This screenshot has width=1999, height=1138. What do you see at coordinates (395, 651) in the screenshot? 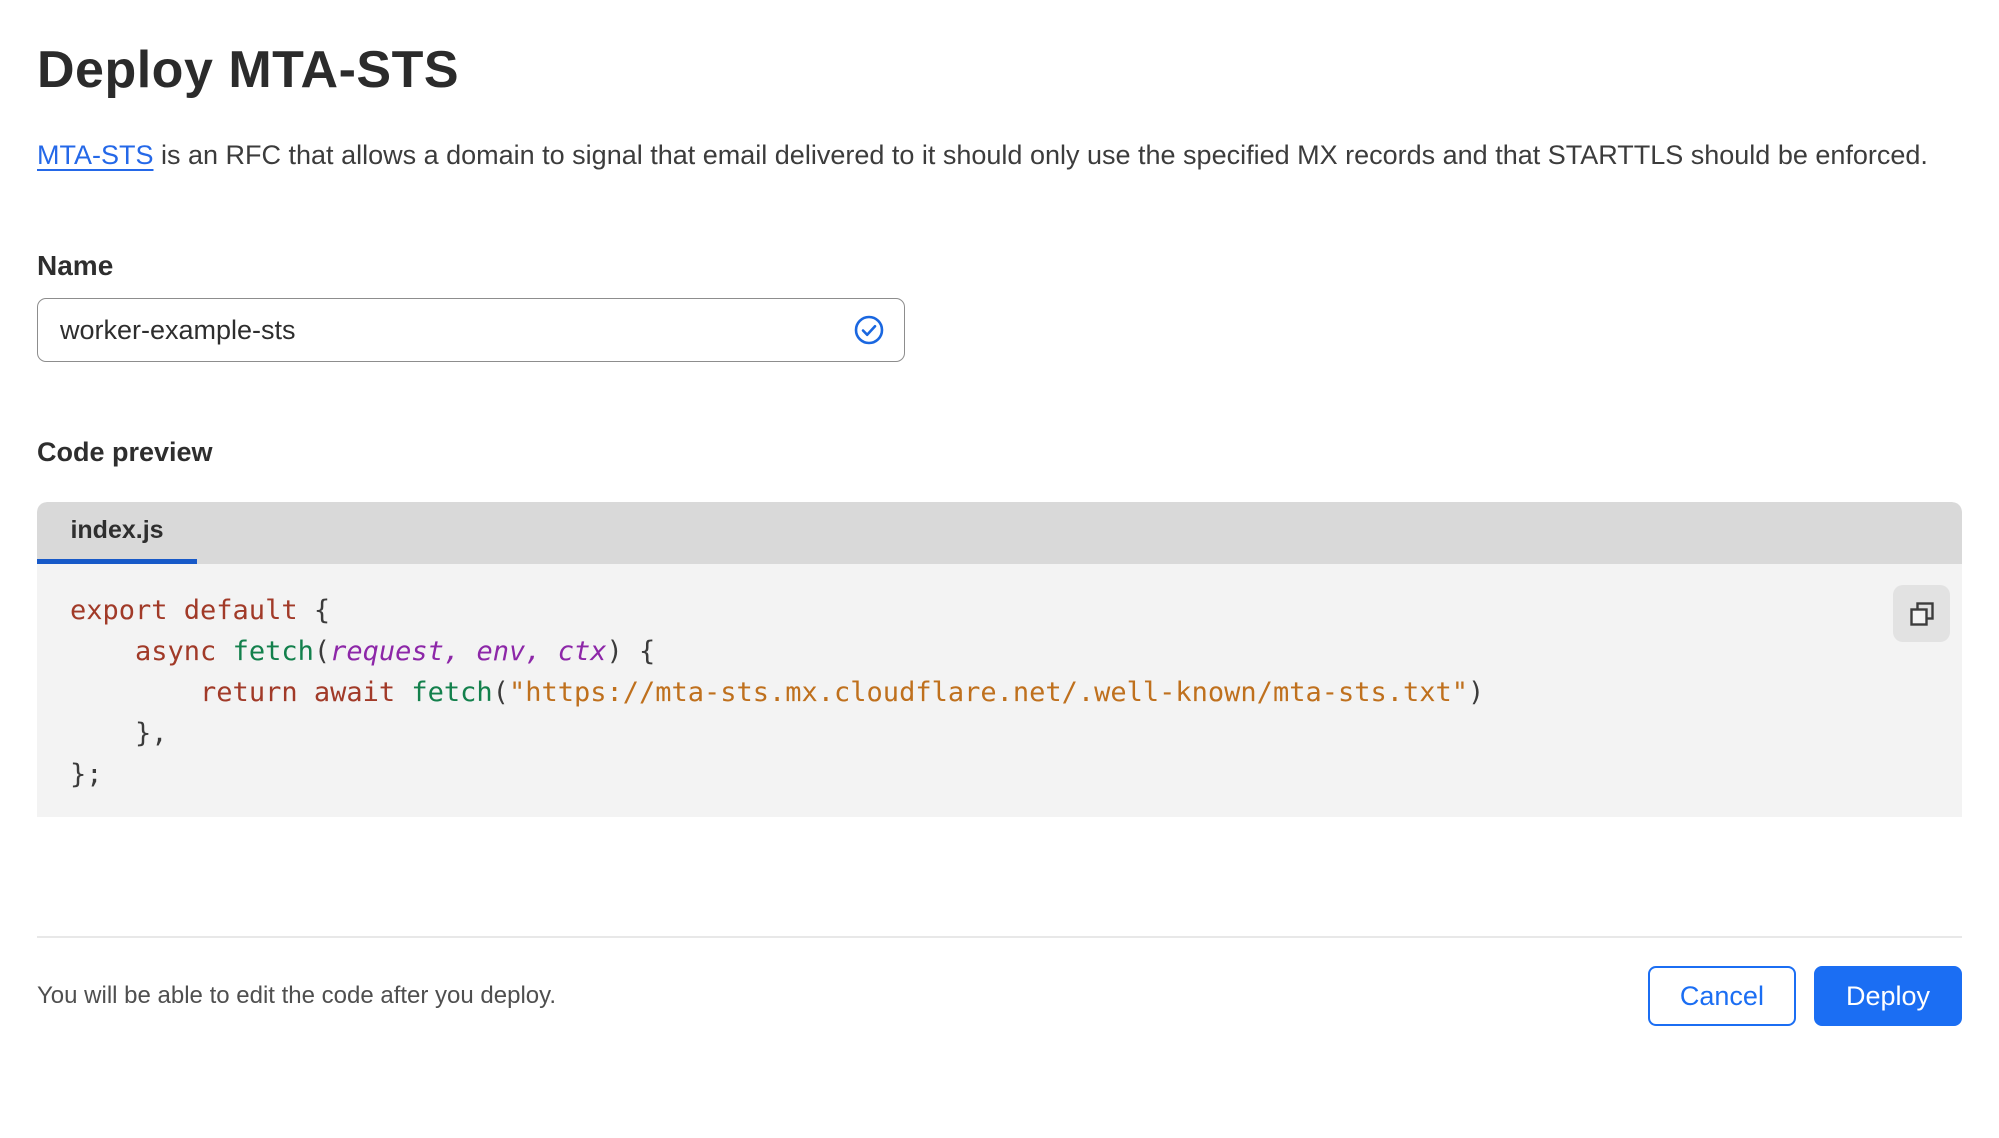
I see `code-line: async fetch(request, env, ctx) {` at bounding box center [395, 651].